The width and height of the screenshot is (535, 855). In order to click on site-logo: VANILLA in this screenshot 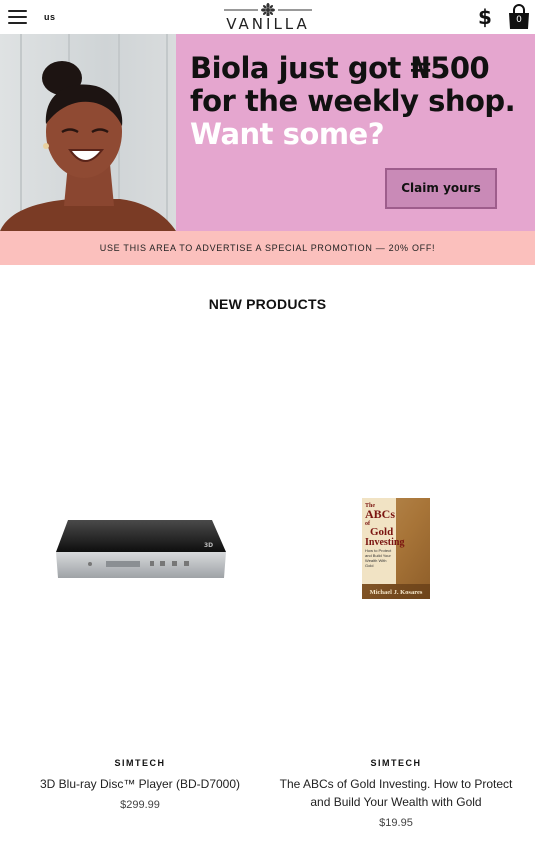, I will do `click(268, 18)`.